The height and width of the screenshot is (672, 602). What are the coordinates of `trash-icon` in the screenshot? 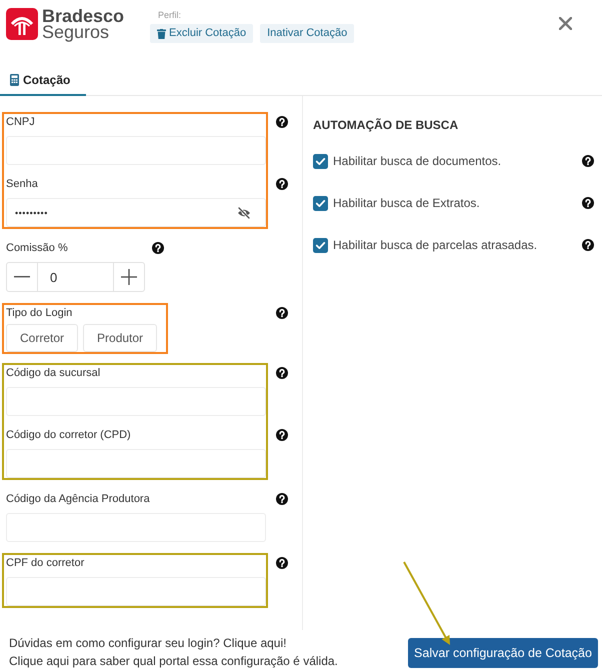 It's located at (161, 33).